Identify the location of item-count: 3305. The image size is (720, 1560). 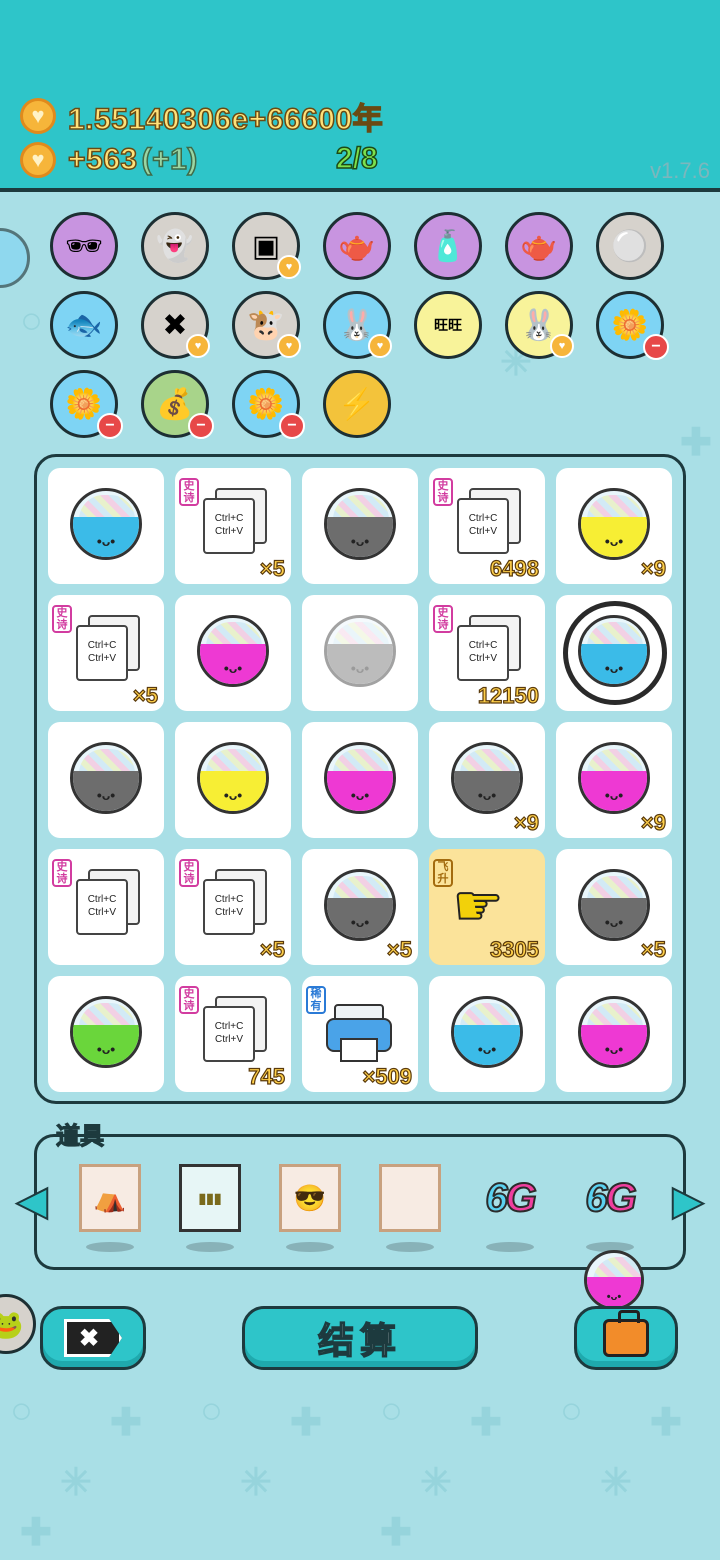
(514, 949).